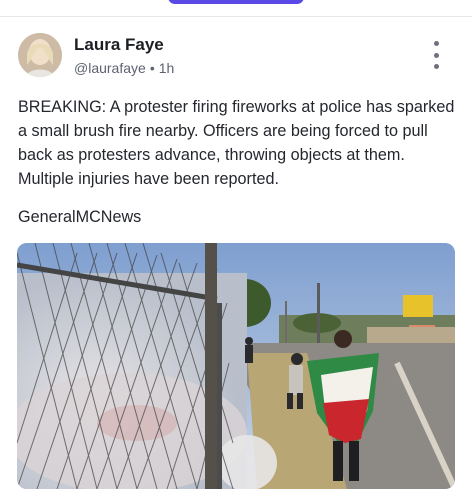 Image resolution: width=472 pixels, height=500 pixels. What do you see at coordinates (110, 68) in the screenshot?
I see `author-handle: @laurafaye` at bounding box center [110, 68].